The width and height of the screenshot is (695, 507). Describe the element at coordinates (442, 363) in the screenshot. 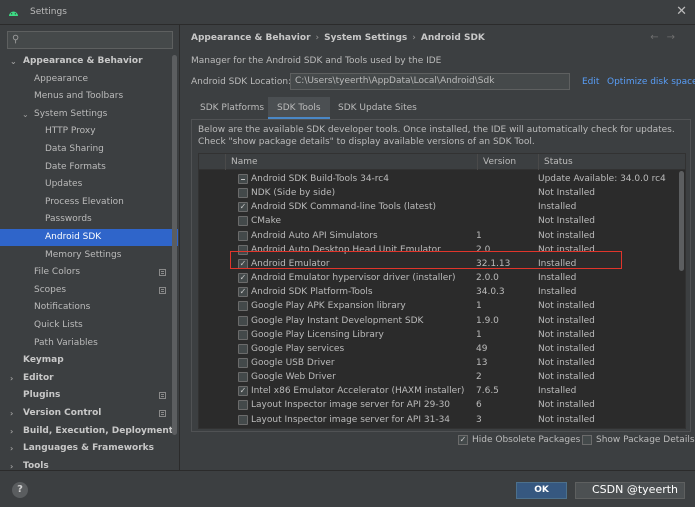

I see `table-row: Google USB Driver 13 Not installed` at that location.